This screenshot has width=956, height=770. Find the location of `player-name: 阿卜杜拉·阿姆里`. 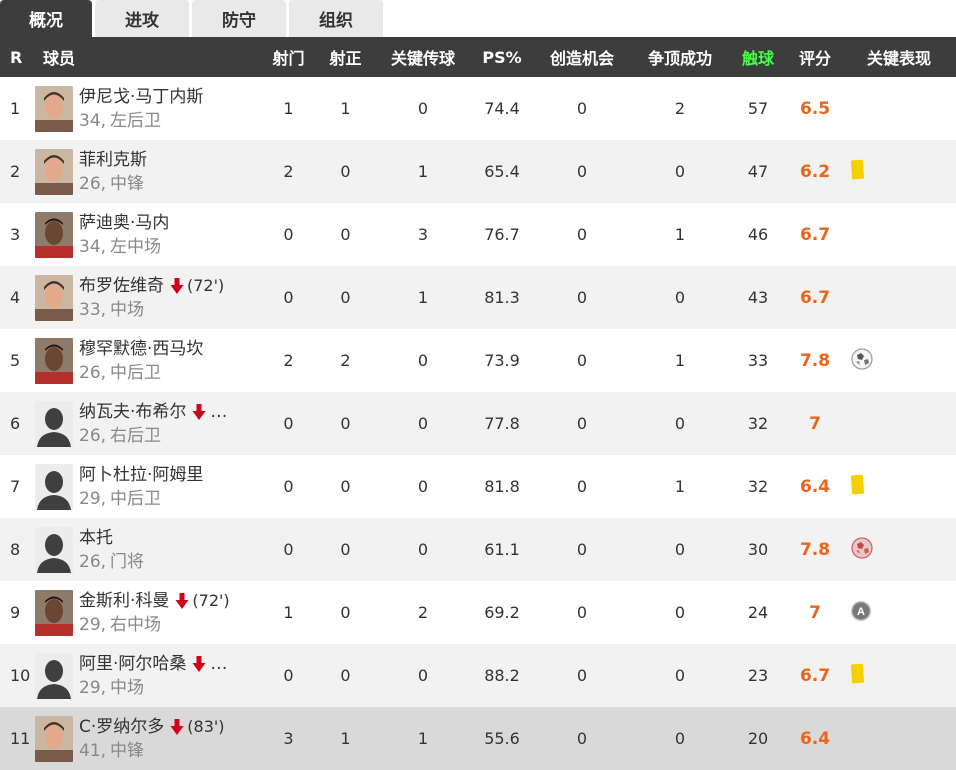

player-name: 阿卜杜拉·阿姆里 is located at coordinates (141, 475).